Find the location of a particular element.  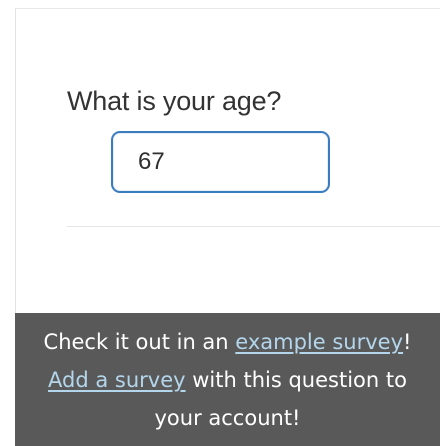

example-survey-link: example survey is located at coordinates (319, 342).